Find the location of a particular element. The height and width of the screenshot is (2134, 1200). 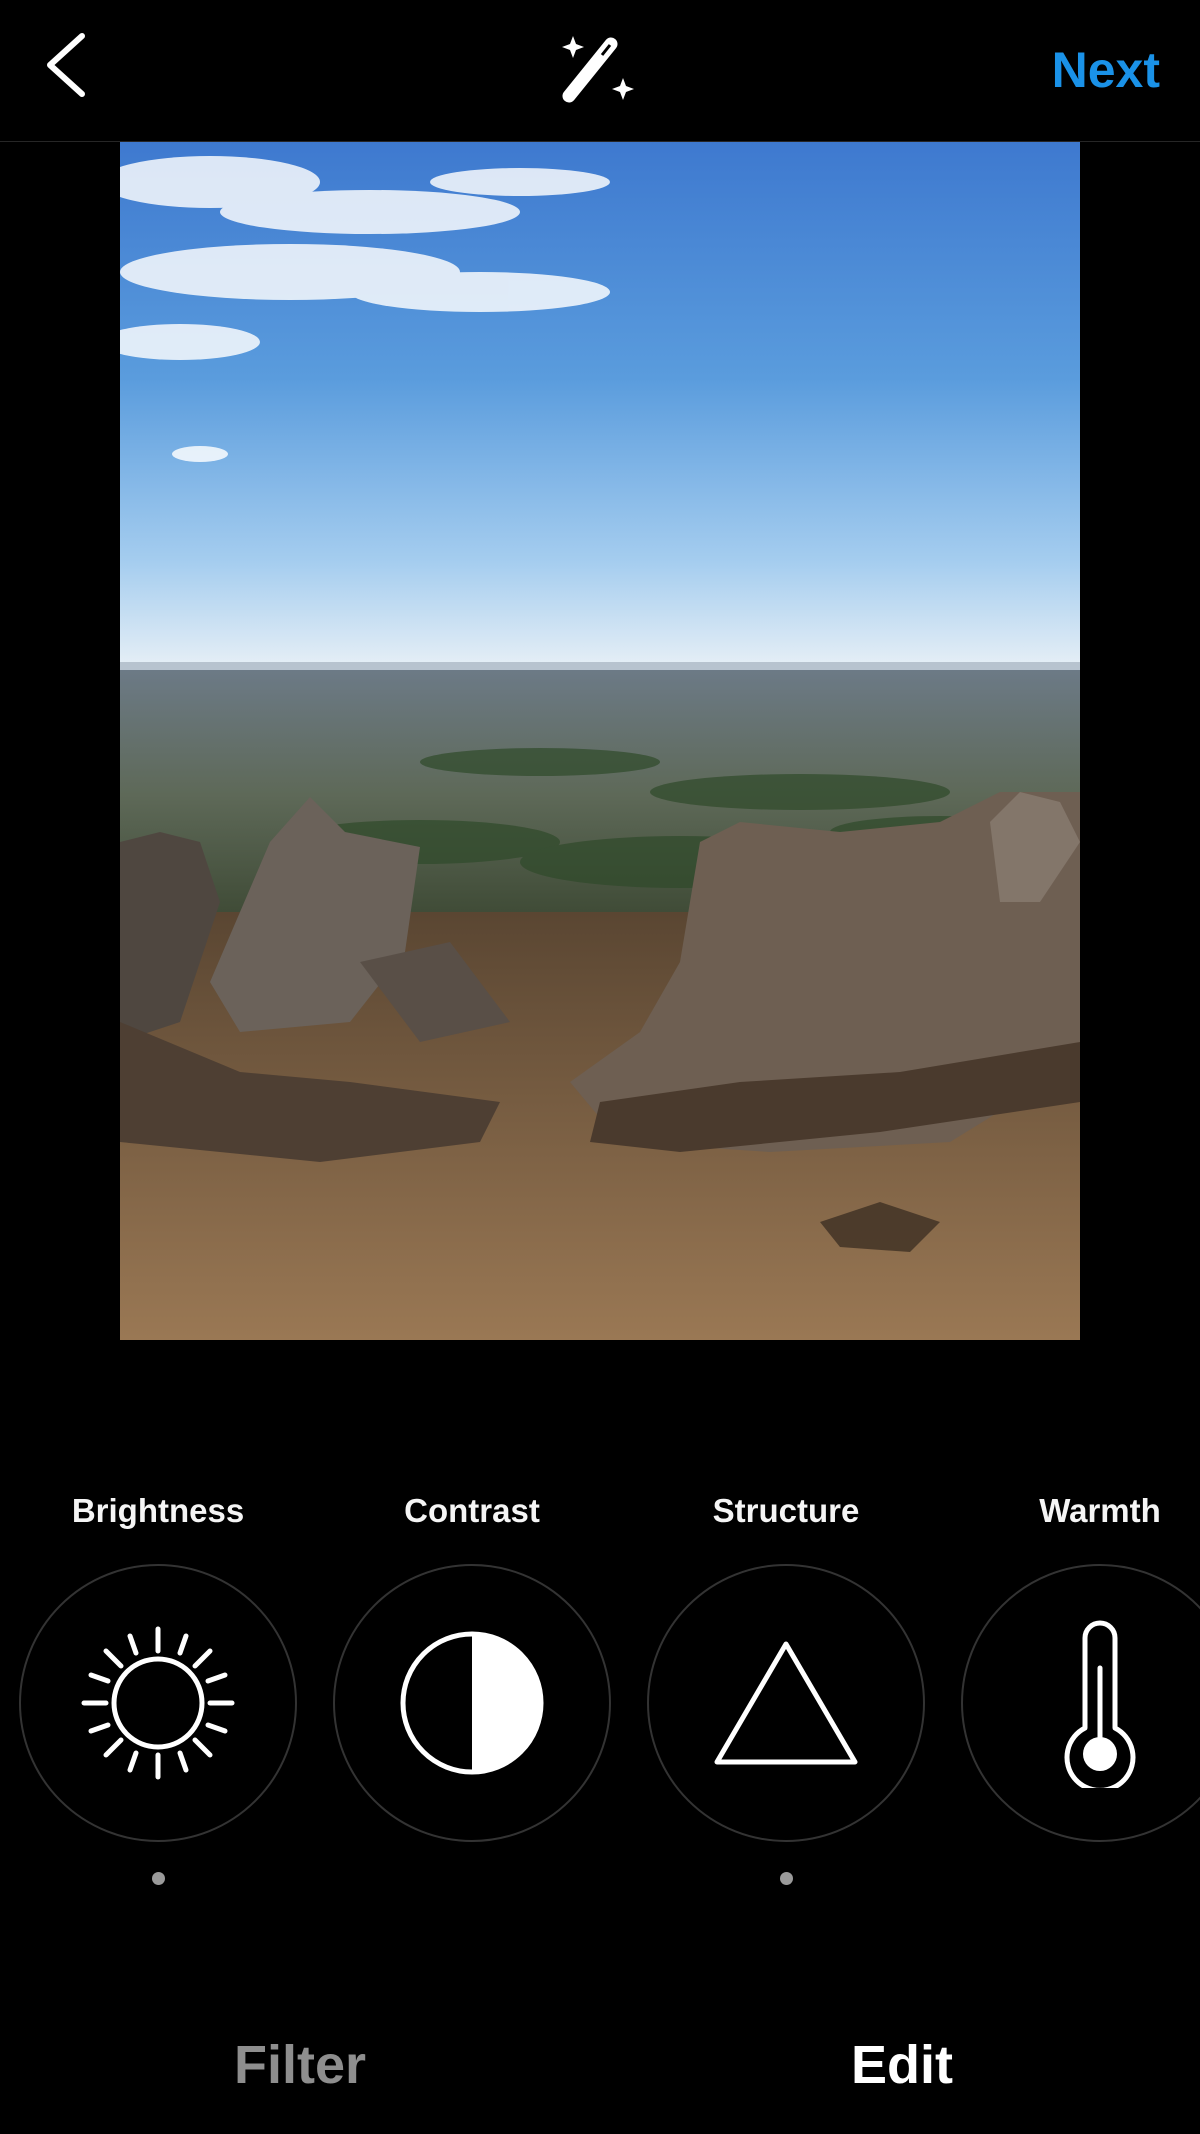

tool-warmth: Warmth is located at coordinates (1077, 1690).